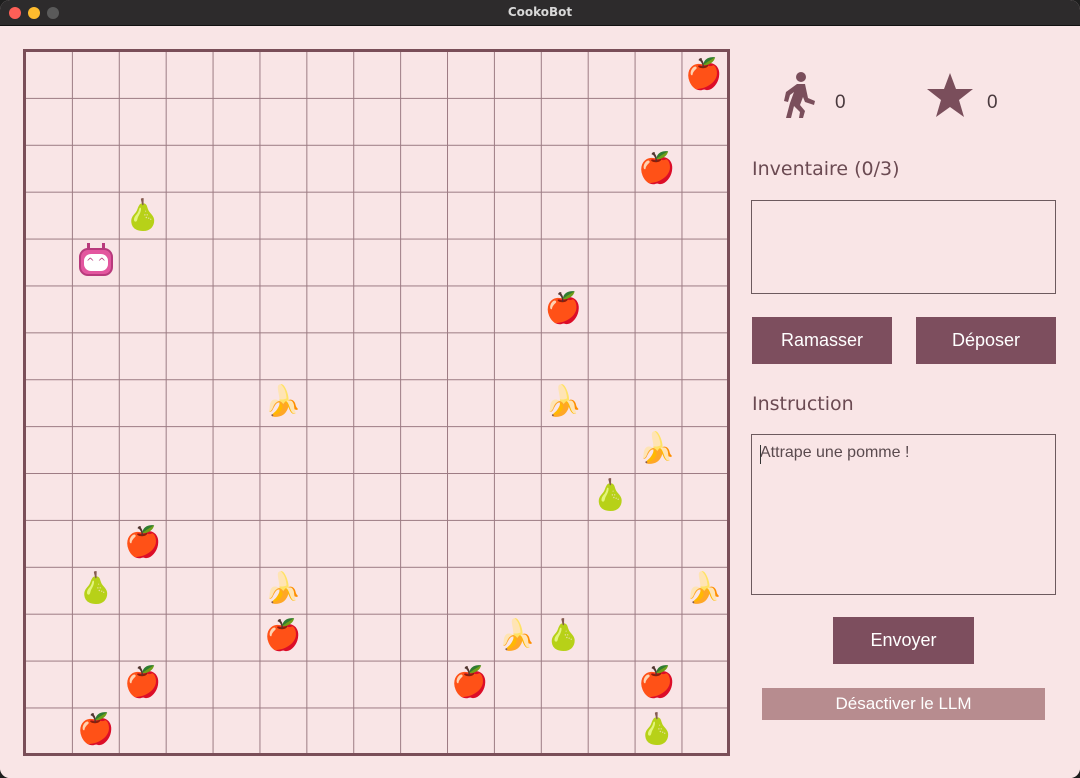 Image resolution: width=1080 pixels, height=778 pixels. Describe the element at coordinates (840, 102) in the screenshot. I see `steps-counter: 0` at that location.